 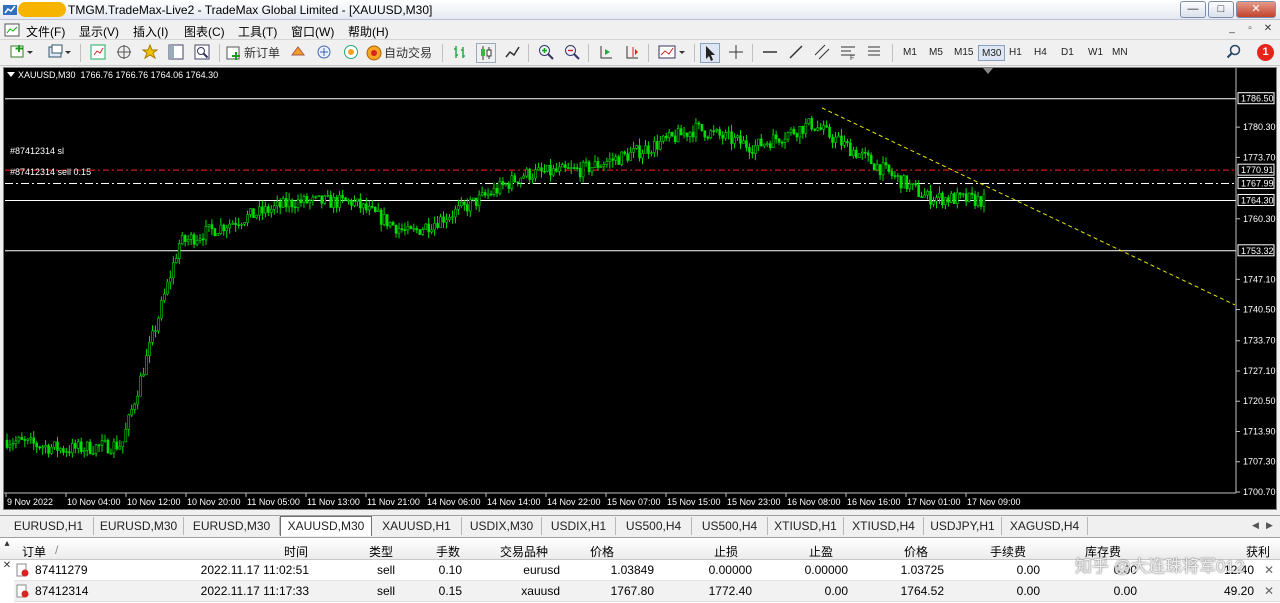 What do you see at coordinates (796, 53) in the screenshot?
I see `trendline-icon` at bounding box center [796, 53].